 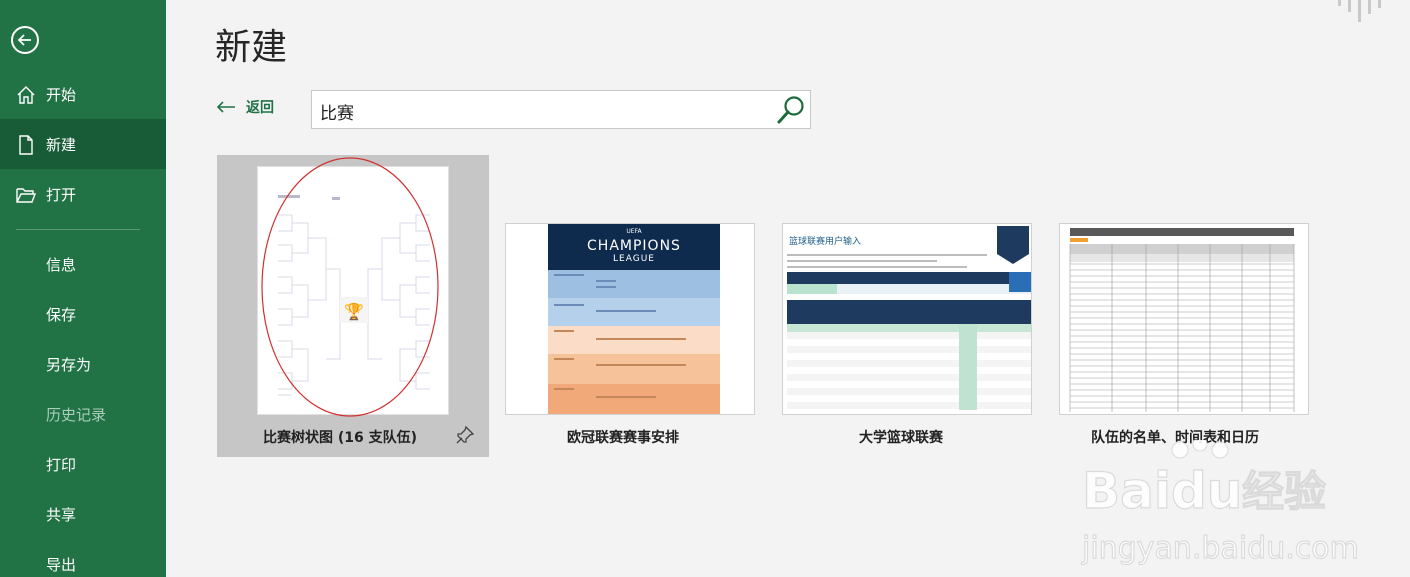 I want to click on watermark-brand: Baidu, so click(x=1162, y=491).